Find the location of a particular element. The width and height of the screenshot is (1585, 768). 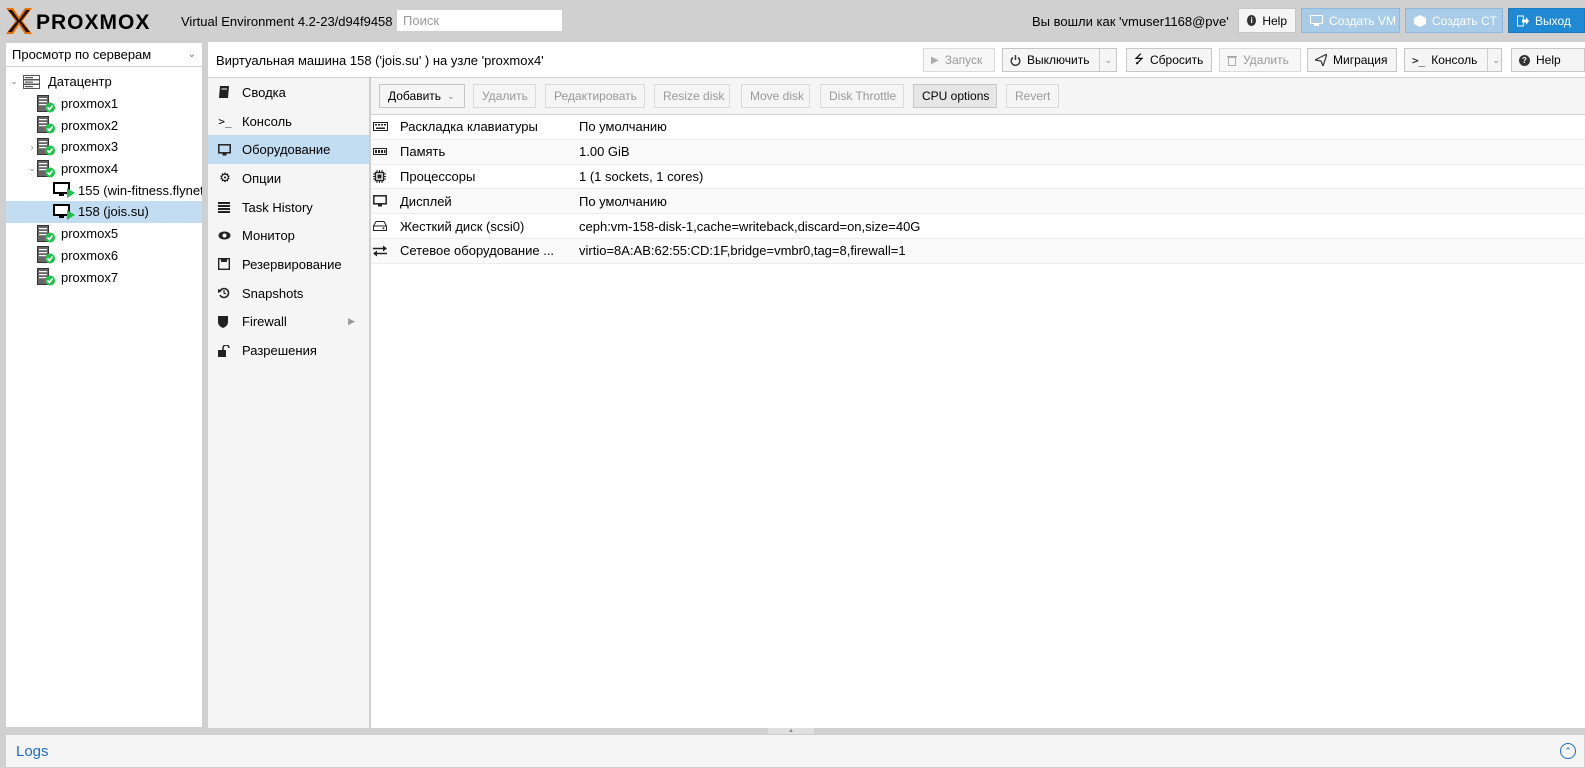

nav-label: Консоль is located at coordinates (267, 121).